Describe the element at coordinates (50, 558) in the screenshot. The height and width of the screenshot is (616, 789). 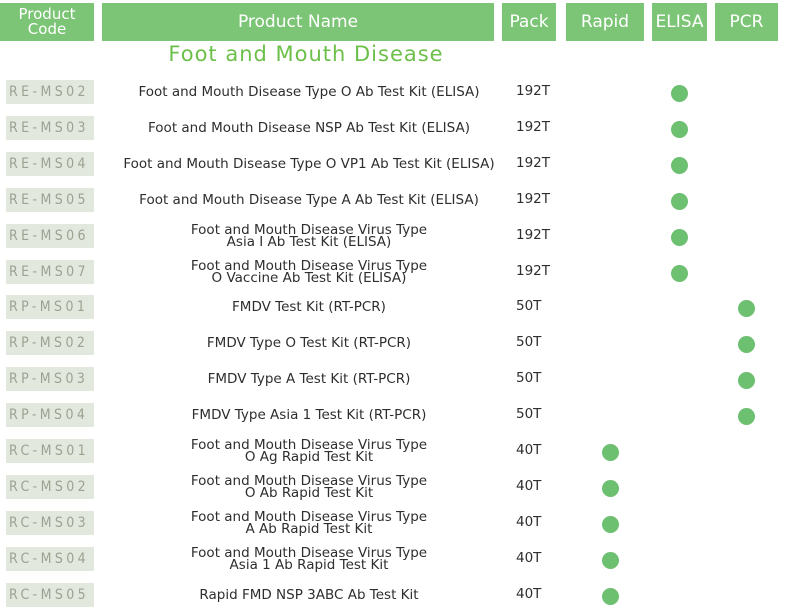
I see `product-code: RC-MS04` at that location.